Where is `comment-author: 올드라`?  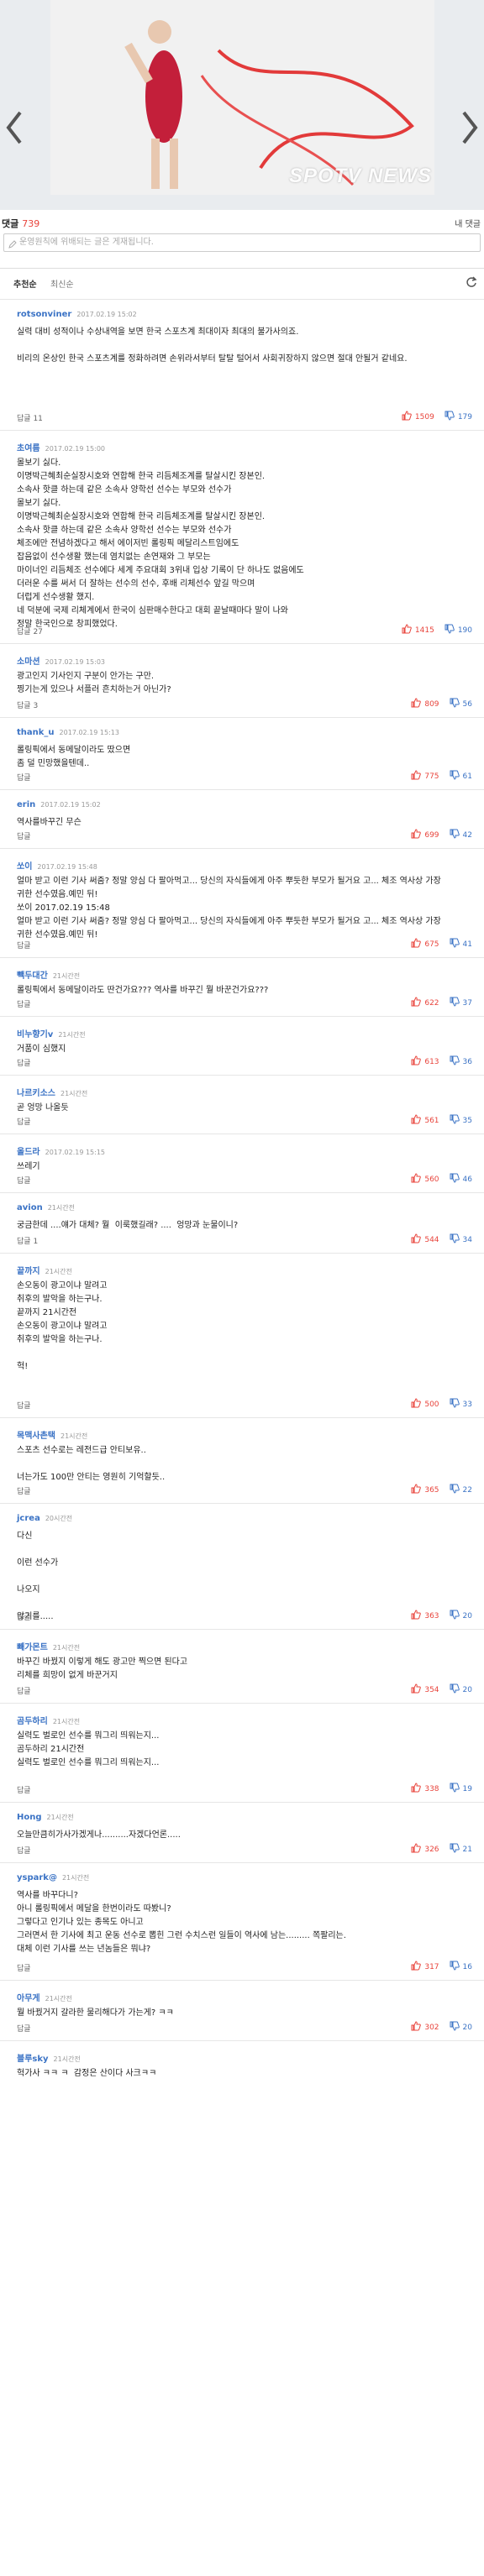 comment-author: 올드라 is located at coordinates (28, 1152).